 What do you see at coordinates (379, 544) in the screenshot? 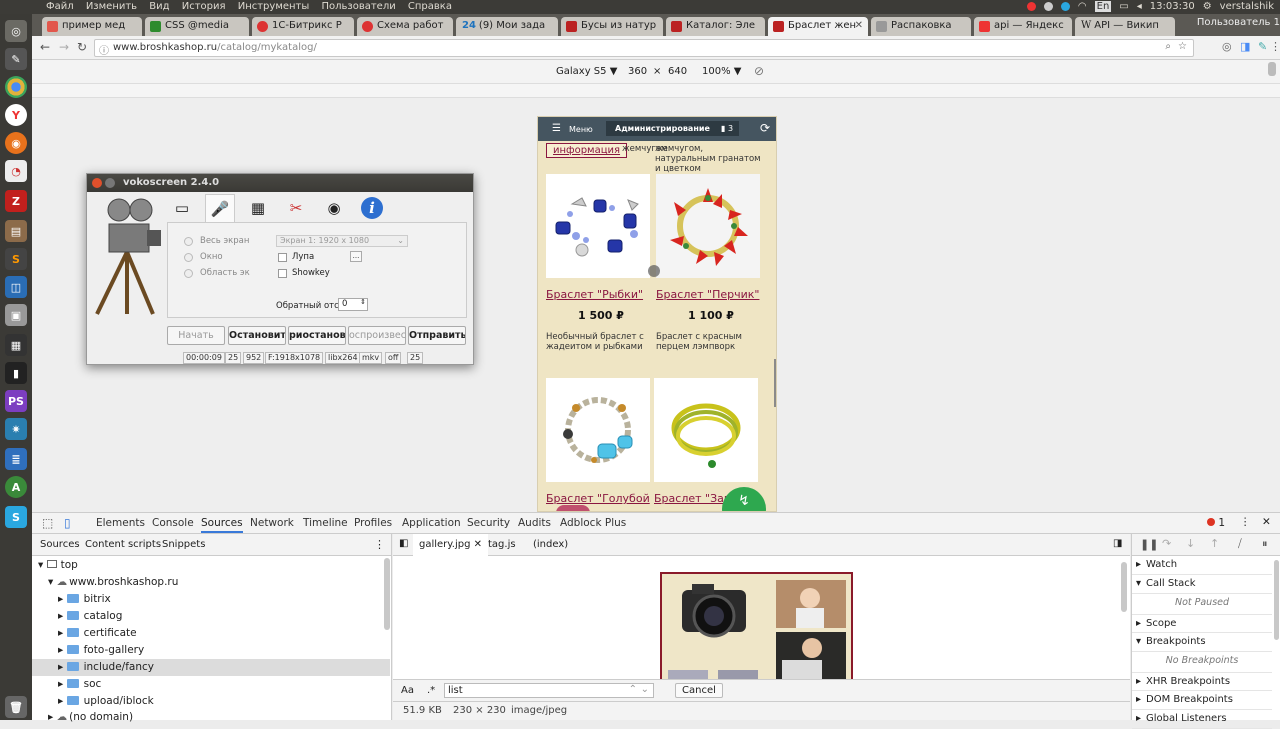
I see `navigator-menu-icon: ⋮` at bounding box center [379, 544].